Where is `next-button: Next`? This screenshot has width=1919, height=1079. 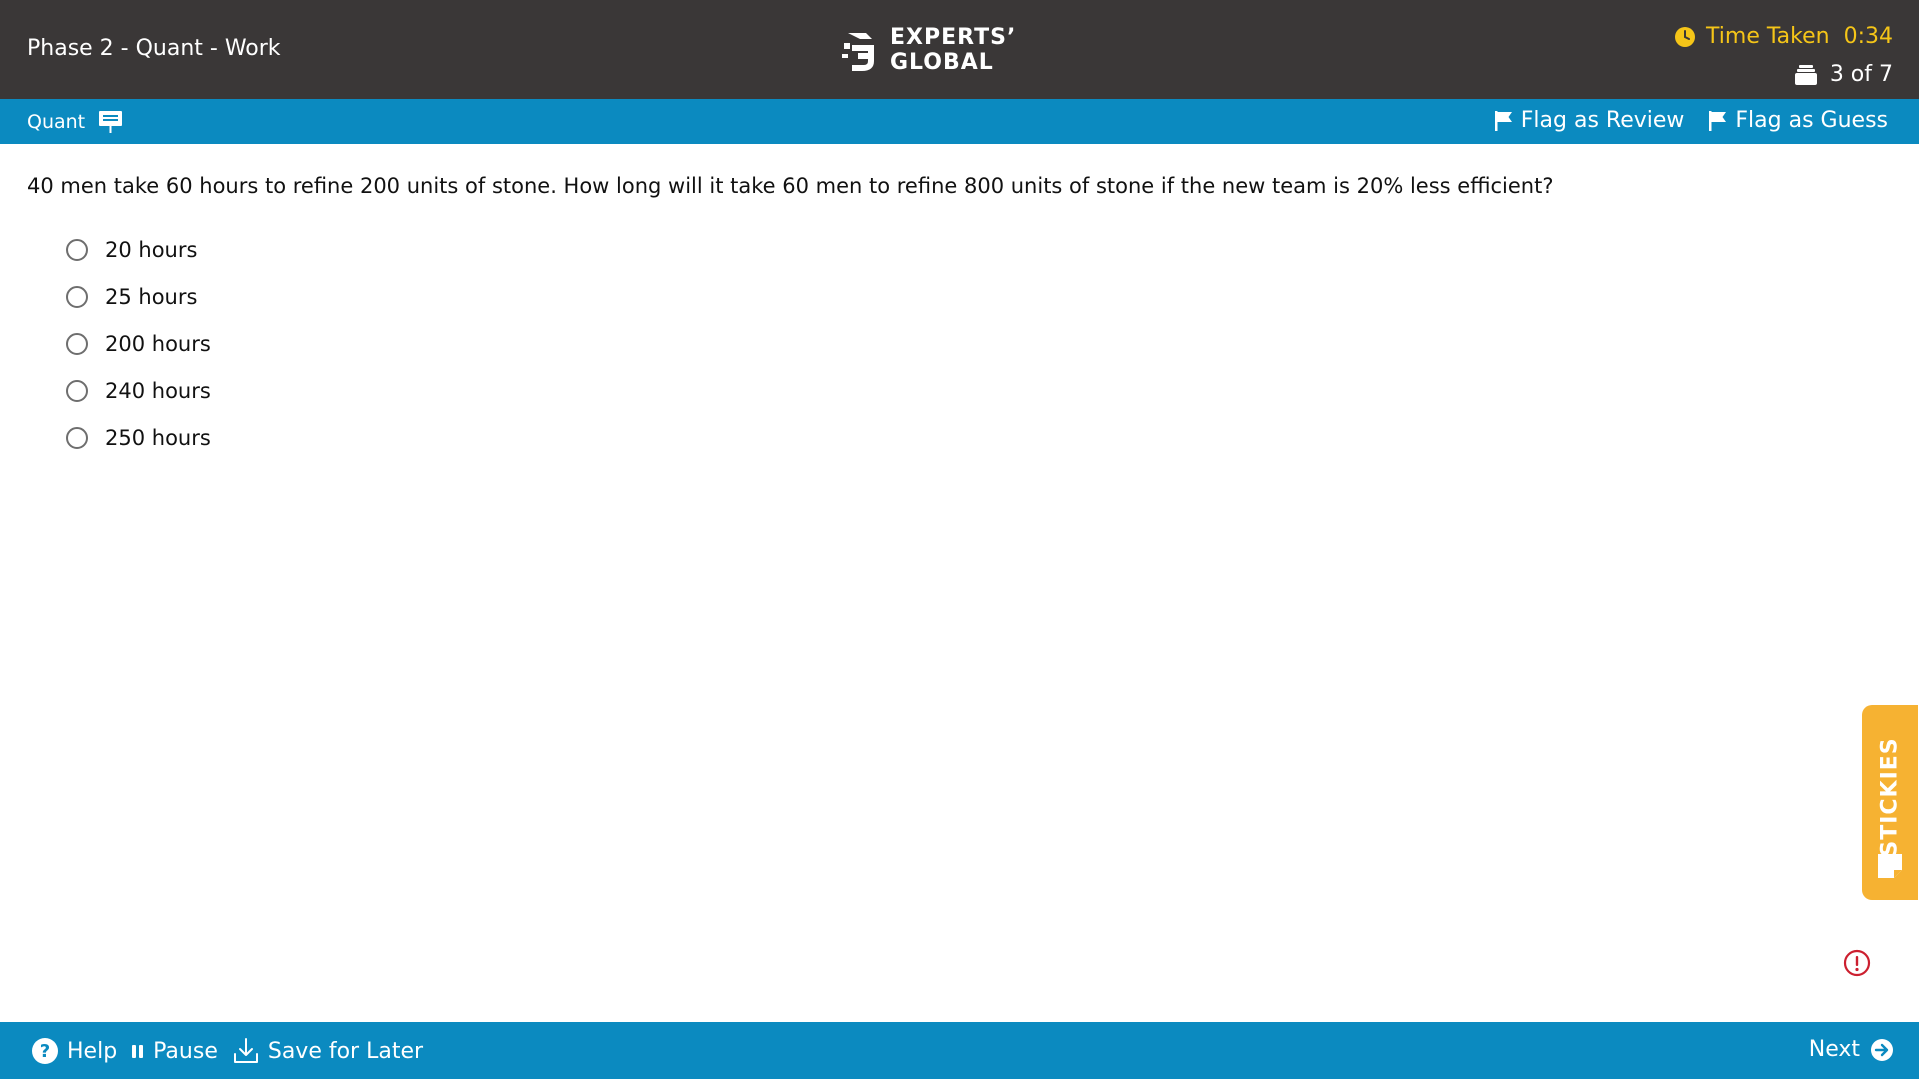 next-button: Next is located at coordinates (1851, 1049).